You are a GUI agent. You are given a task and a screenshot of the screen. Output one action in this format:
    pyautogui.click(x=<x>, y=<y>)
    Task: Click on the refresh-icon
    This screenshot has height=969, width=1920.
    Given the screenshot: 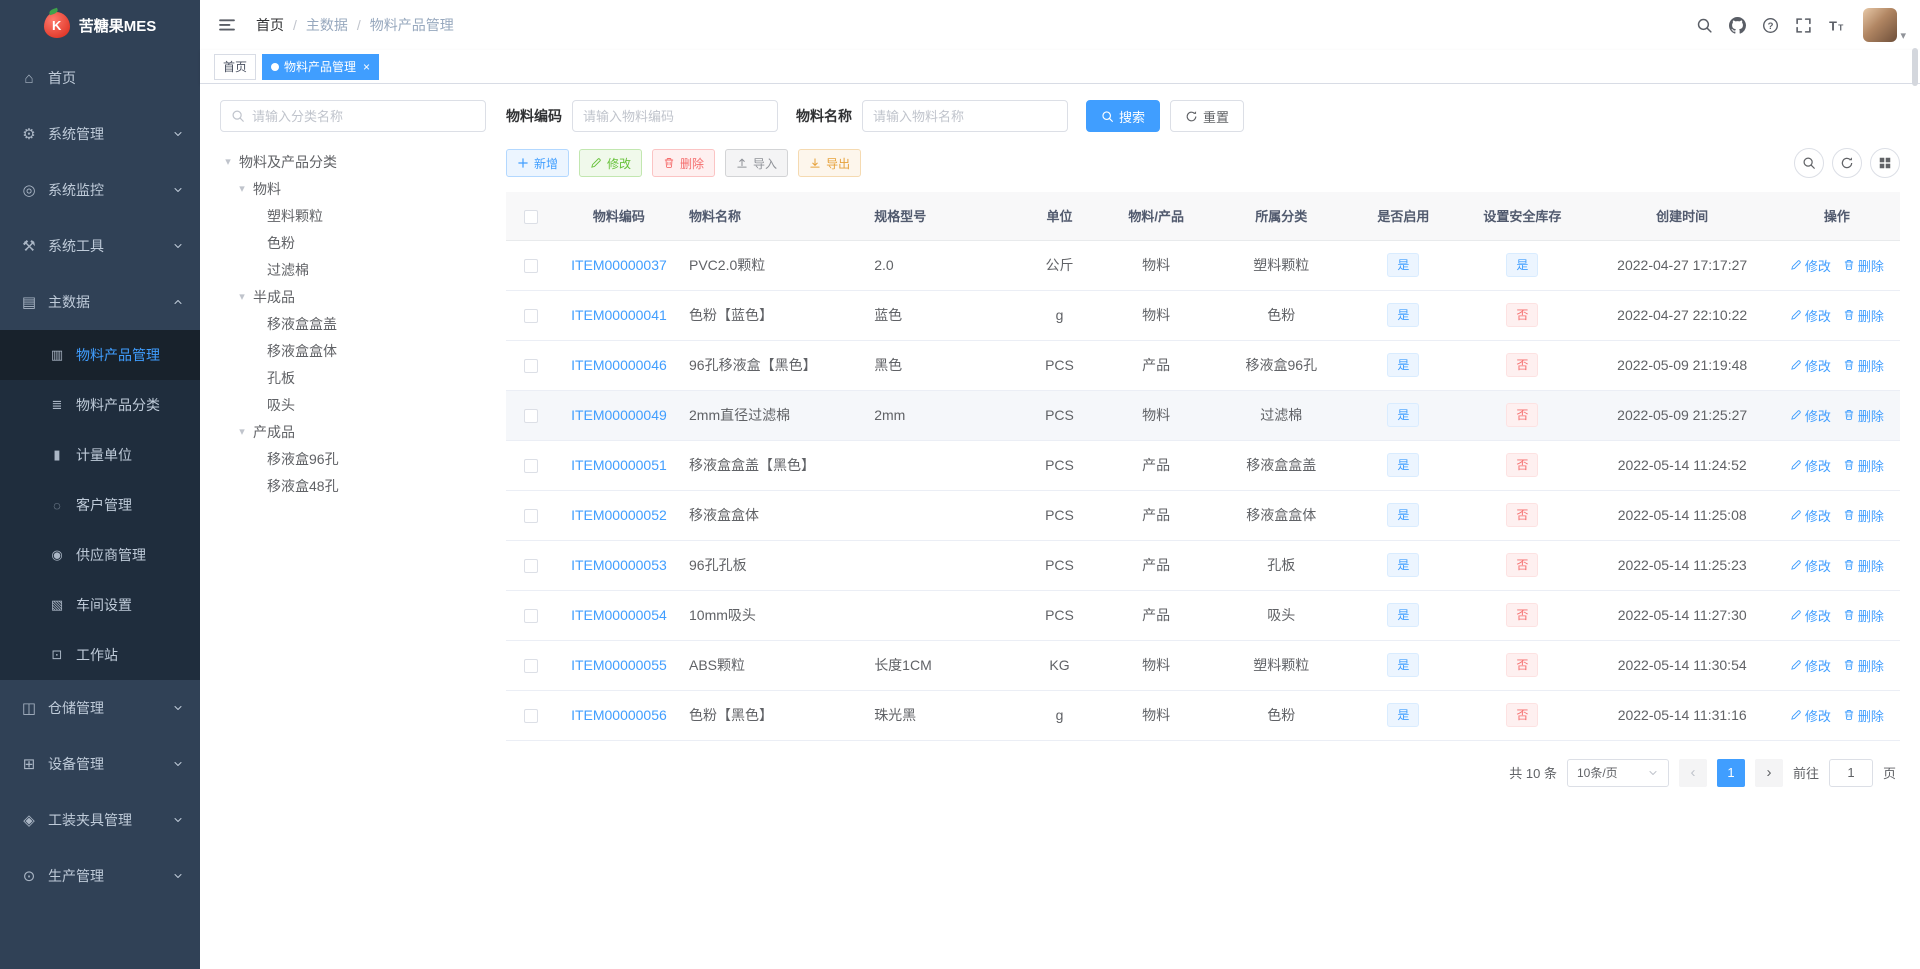 What is the action you would take?
    pyautogui.click(x=1847, y=163)
    